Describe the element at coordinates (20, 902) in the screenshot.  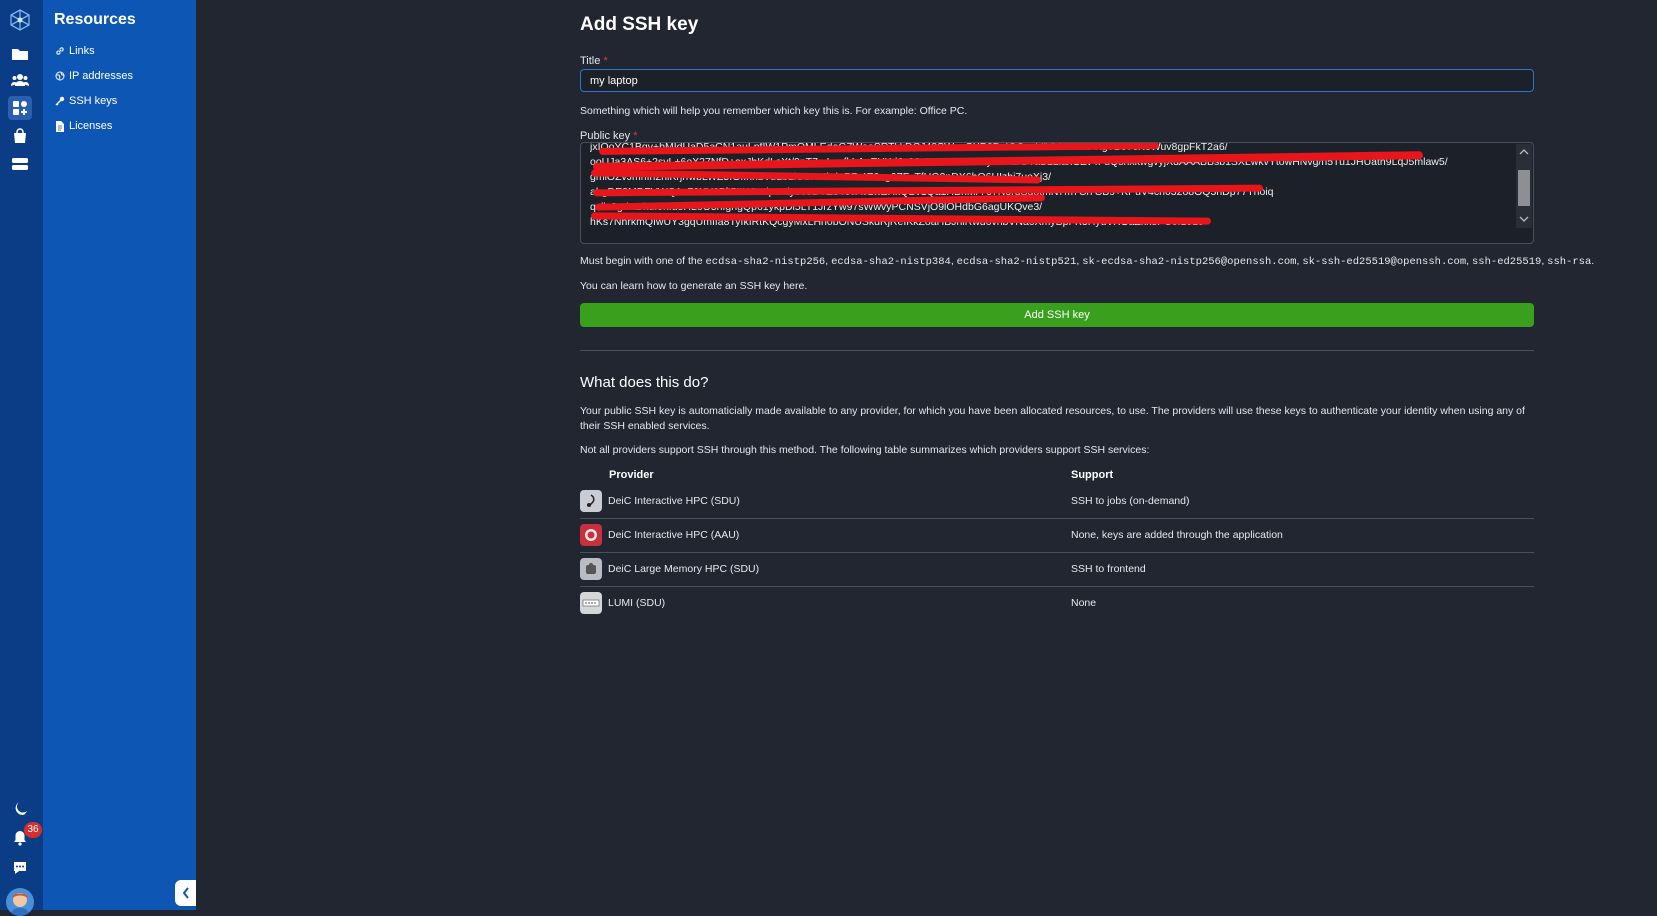
I see `avatar` at that location.